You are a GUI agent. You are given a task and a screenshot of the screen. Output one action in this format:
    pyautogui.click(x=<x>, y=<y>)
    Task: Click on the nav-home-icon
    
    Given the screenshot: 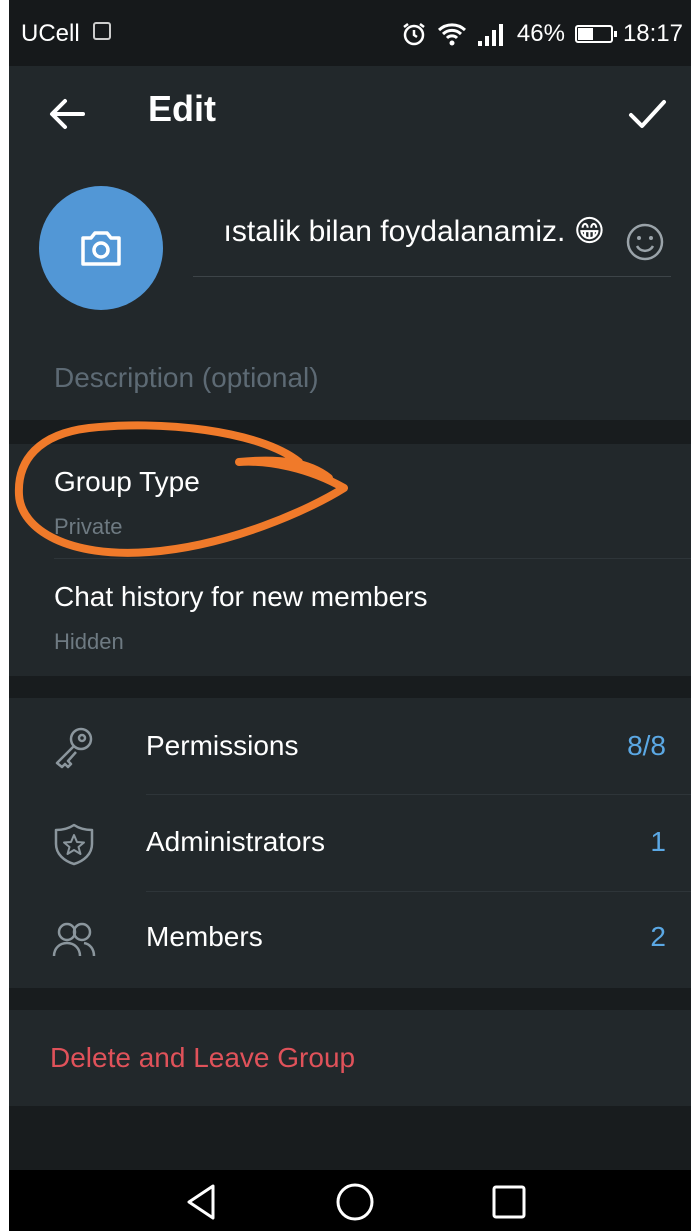 What is the action you would take?
    pyautogui.click(x=355, y=1202)
    